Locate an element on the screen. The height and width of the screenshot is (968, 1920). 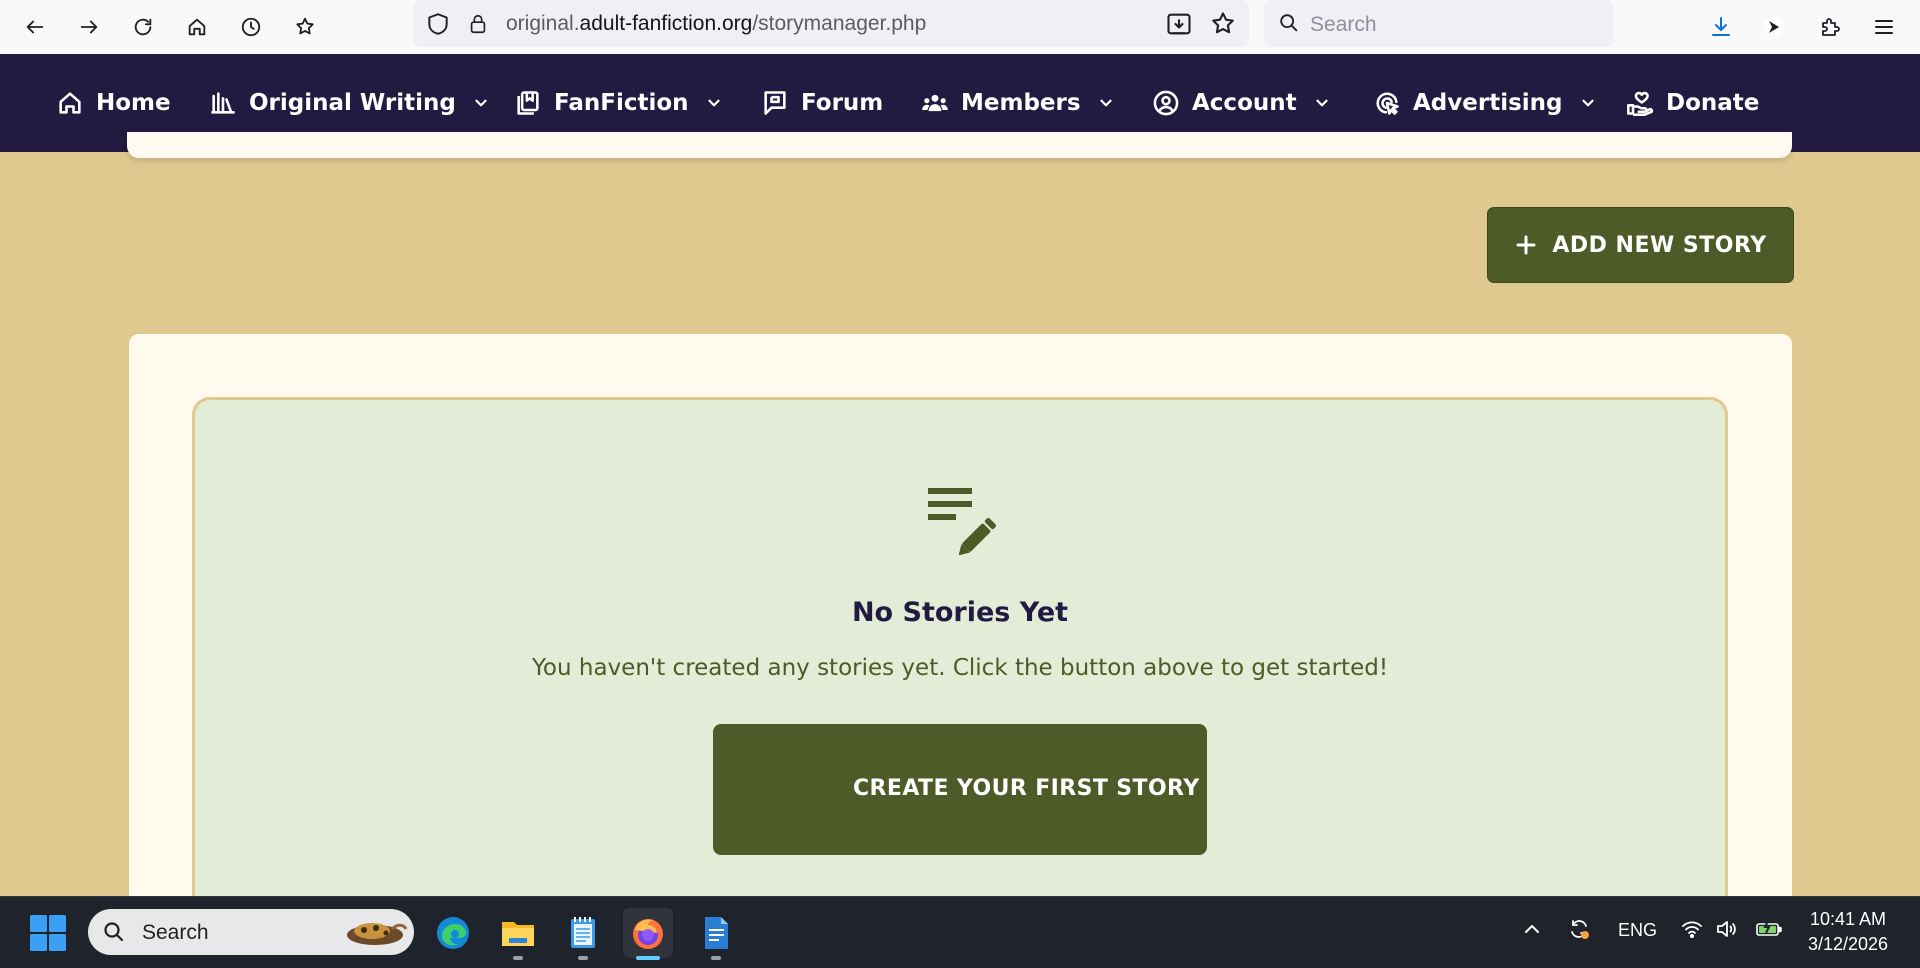
wifi-status is located at coordinates (1692, 931).